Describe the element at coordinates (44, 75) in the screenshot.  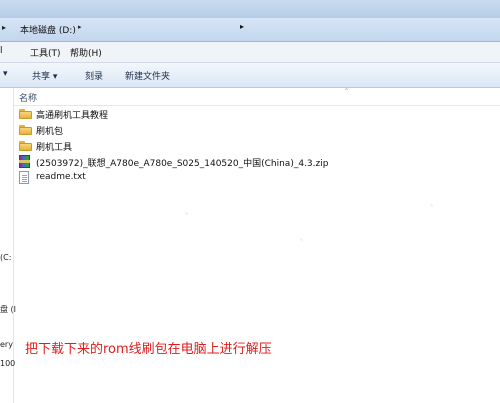
I see `share-button: 共享 ▾` at that location.